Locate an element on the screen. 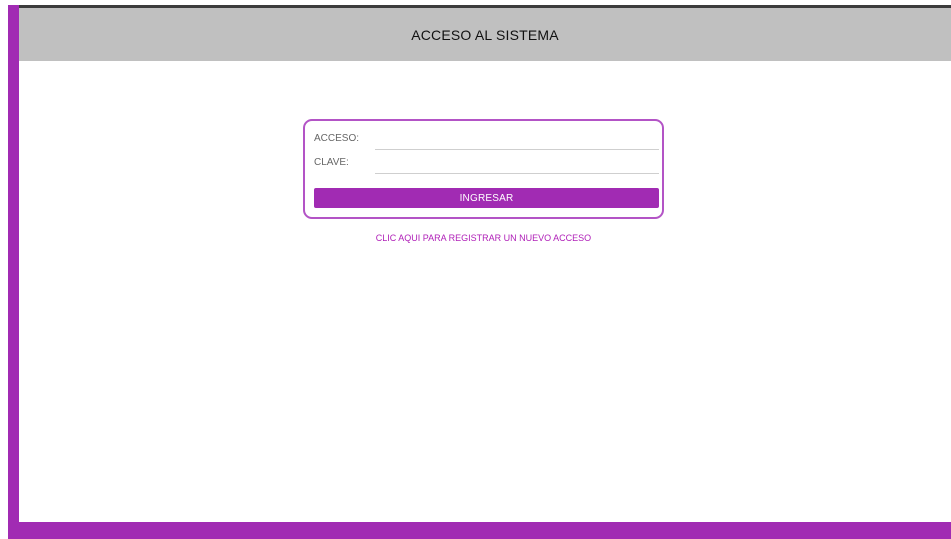 The image size is (951, 539). bottom-accent-bar is located at coordinates (479, 530).